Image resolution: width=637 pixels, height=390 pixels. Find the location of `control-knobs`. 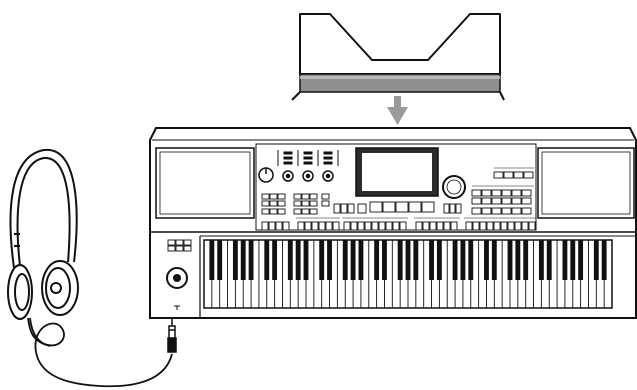

control-knobs is located at coordinates (308, 176).